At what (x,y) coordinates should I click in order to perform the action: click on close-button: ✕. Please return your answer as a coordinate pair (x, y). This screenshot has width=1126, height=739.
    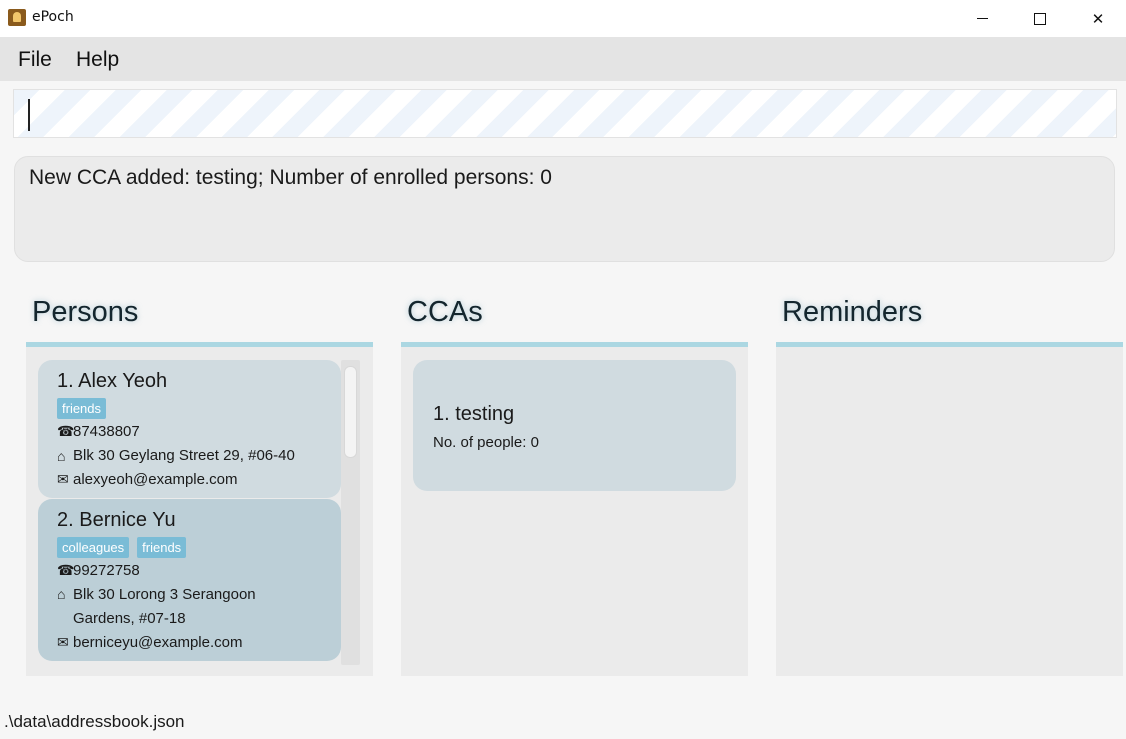
    Looking at the image, I should click on (1097, 18).